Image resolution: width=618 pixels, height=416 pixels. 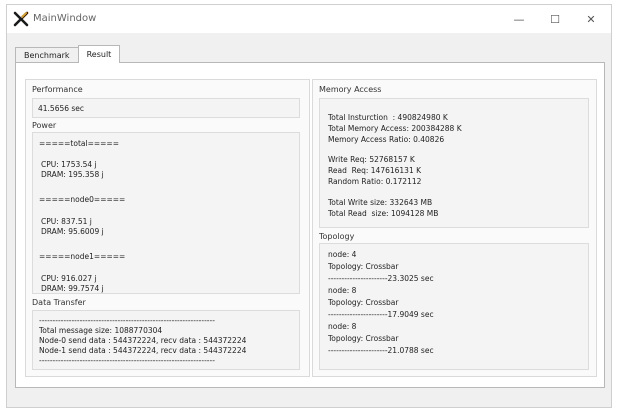 I want to click on app-logo-icon, so click(x=21, y=19).